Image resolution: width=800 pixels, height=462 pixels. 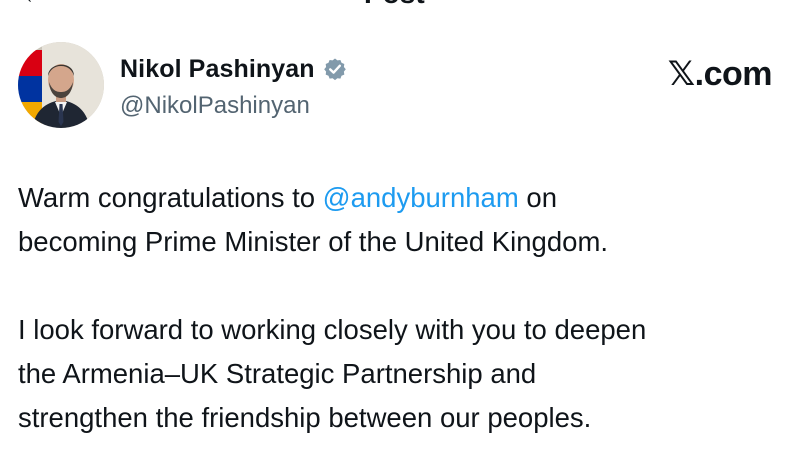 I want to click on x-logo-icon: 𝕏, so click(x=681, y=74).